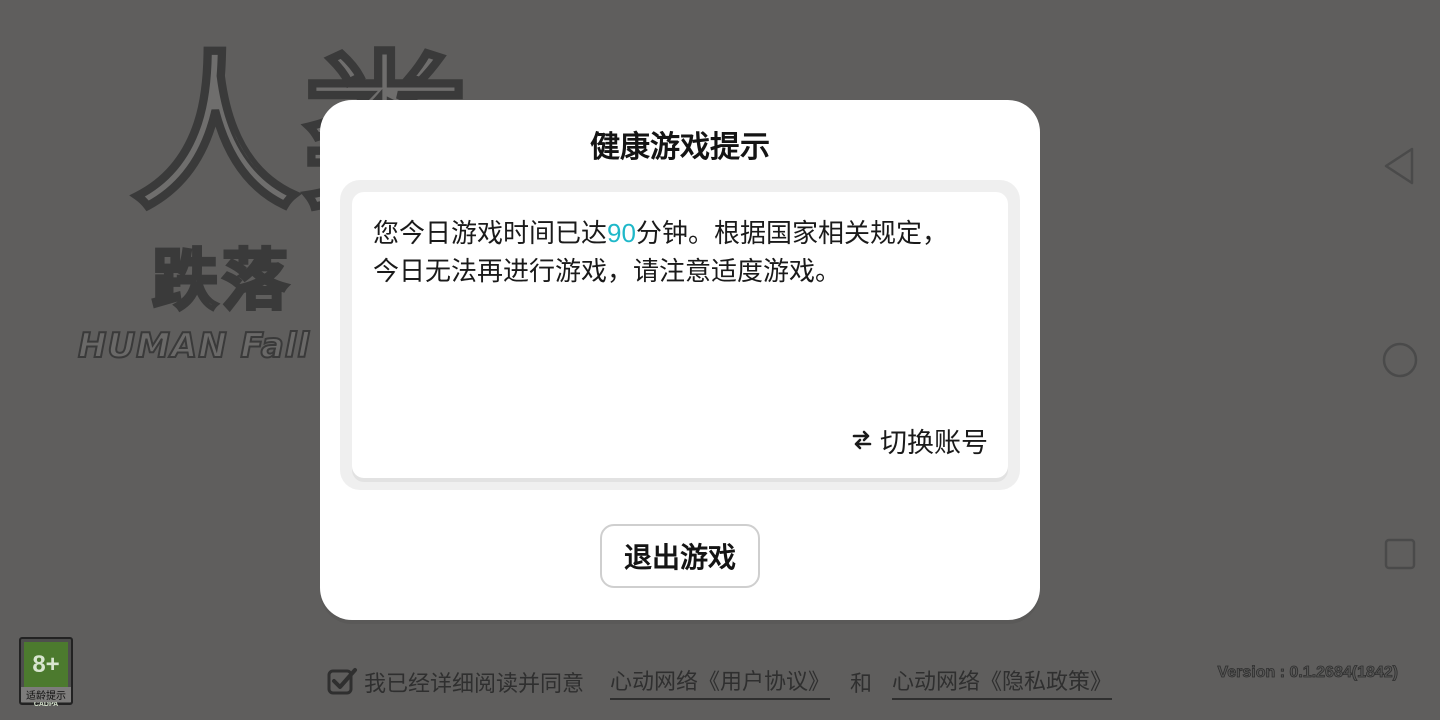 Image resolution: width=1440 pixels, height=720 pixels. What do you see at coordinates (46, 675) in the screenshot?
I see `age-rating-value: 8+ CADPA` at bounding box center [46, 675].